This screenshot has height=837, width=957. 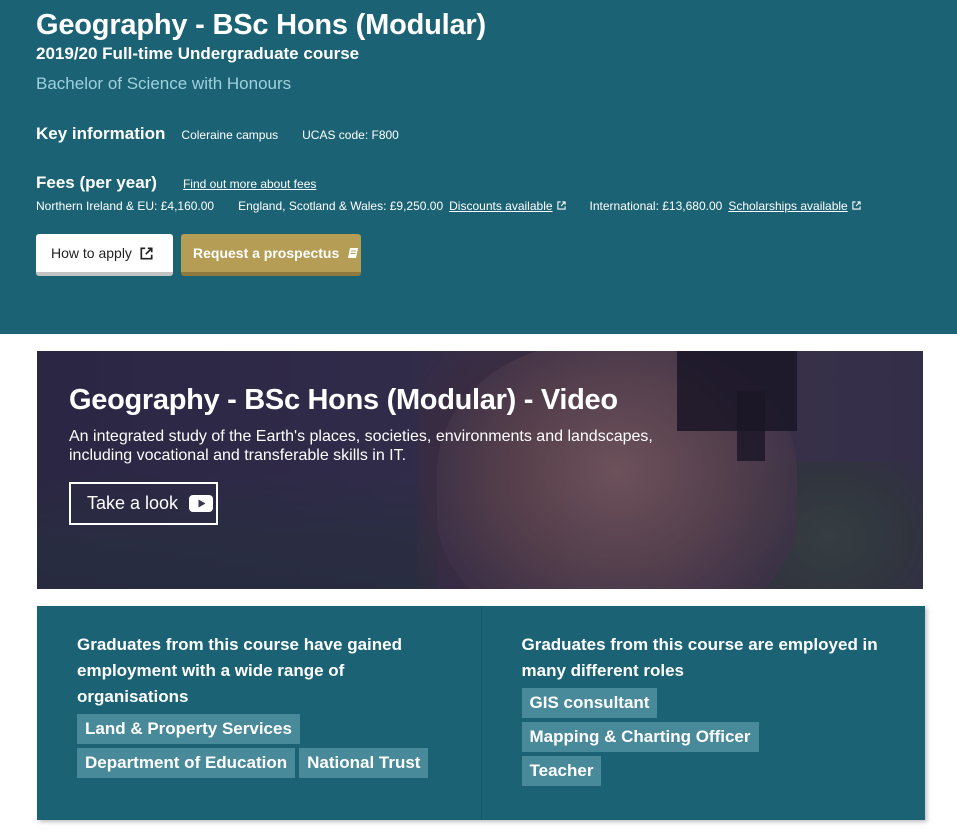 What do you see at coordinates (249, 184) in the screenshot?
I see `fees-more-link: Find out more about fees` at bounding box center [249, 184].